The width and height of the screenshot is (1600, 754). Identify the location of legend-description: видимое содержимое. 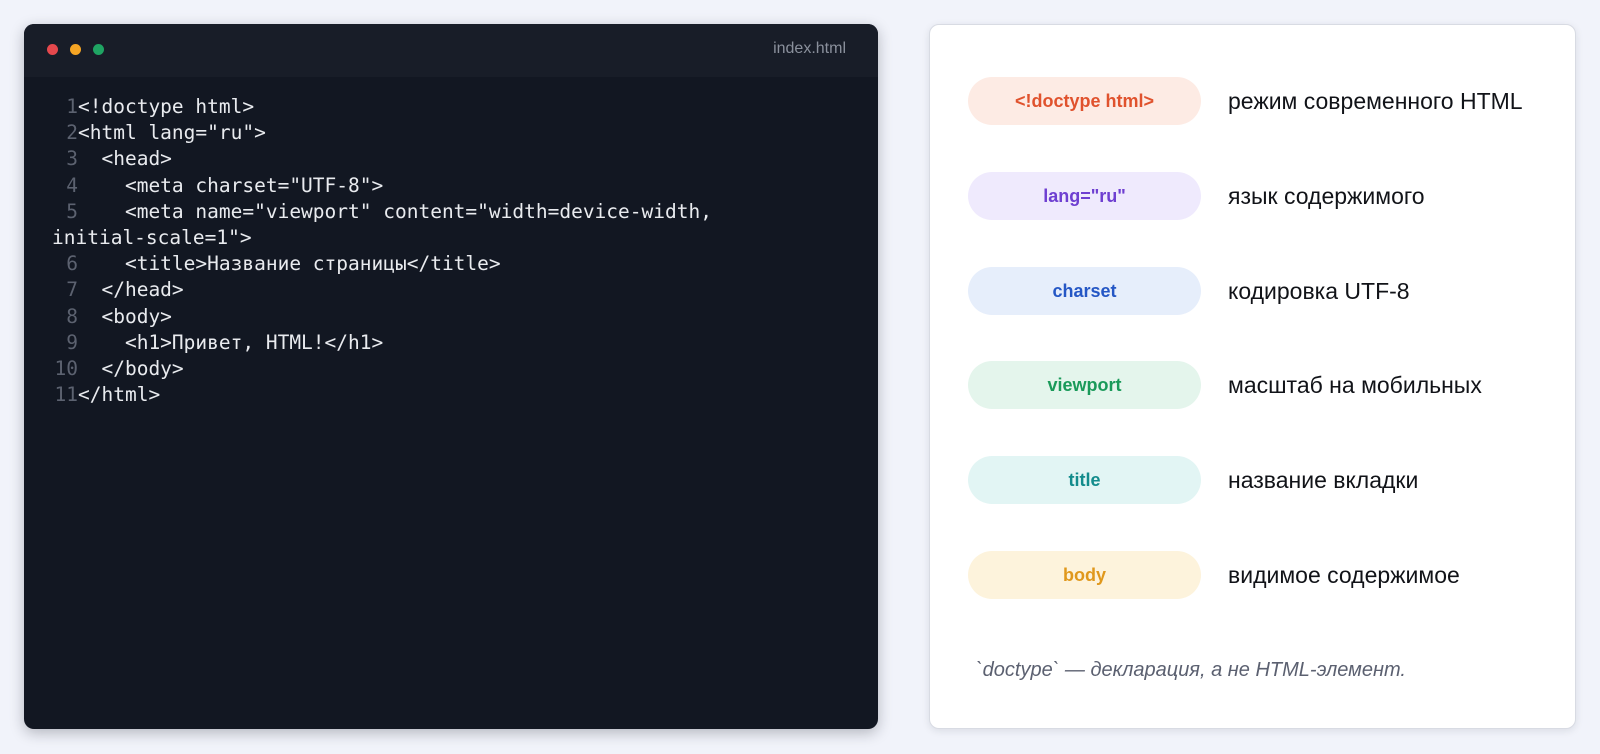
(1344, 574).